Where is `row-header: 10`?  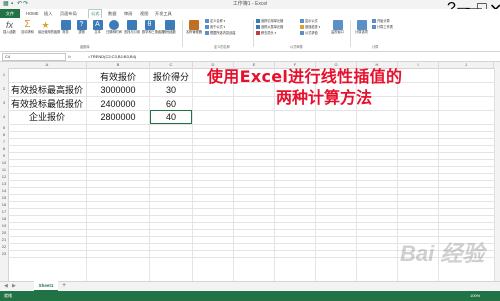
row-header: 10 is located at coordinates (4, 162).